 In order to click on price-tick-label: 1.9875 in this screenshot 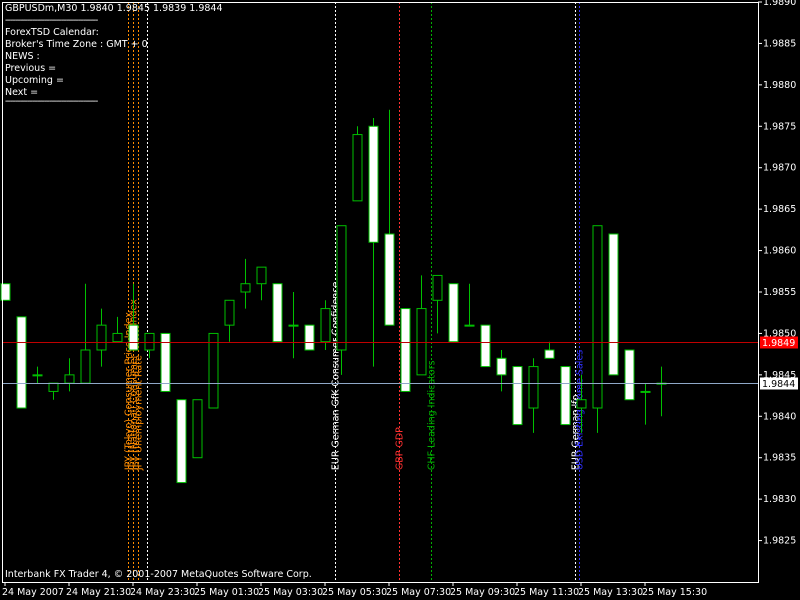, I will do `click(779, 126)`.